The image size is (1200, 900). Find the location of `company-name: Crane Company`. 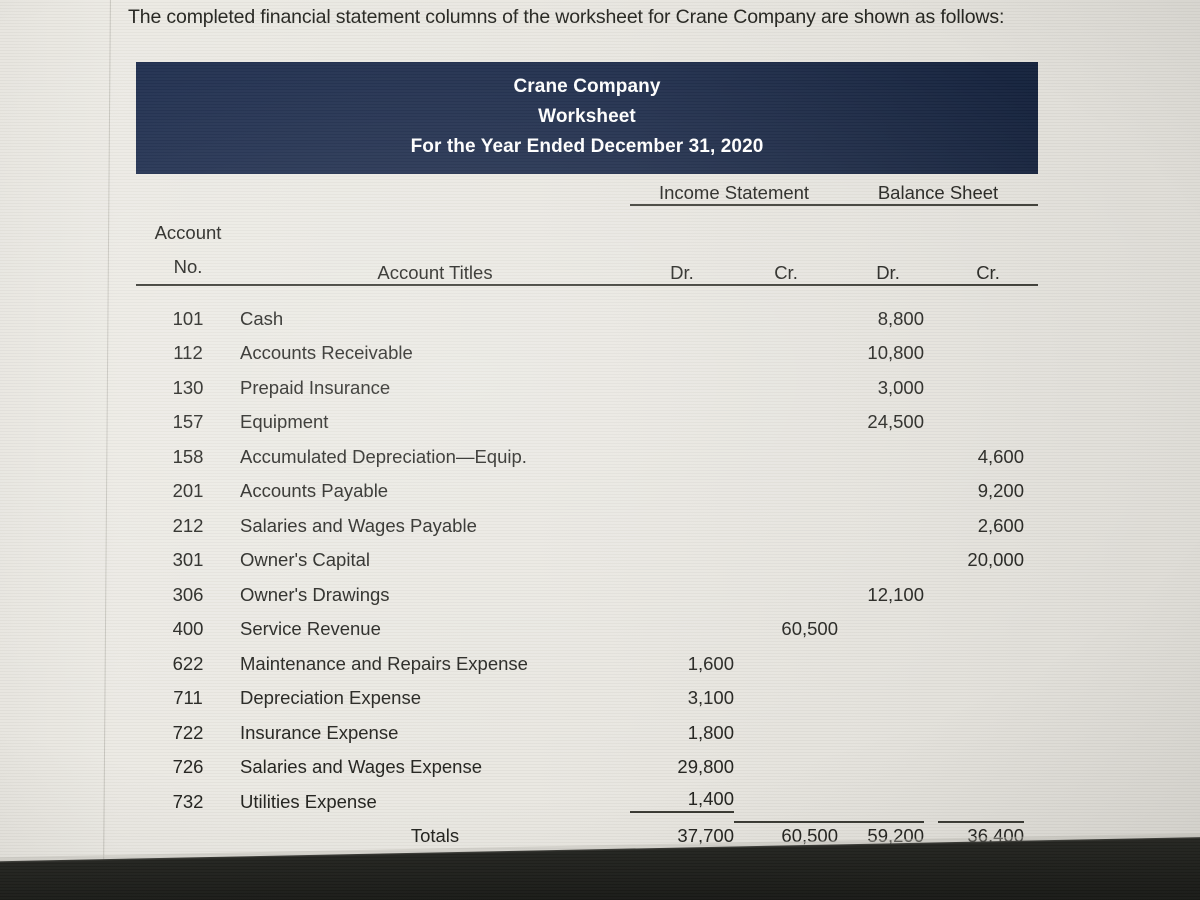

company-name: Crane Company is located at coordinates (587, 86).